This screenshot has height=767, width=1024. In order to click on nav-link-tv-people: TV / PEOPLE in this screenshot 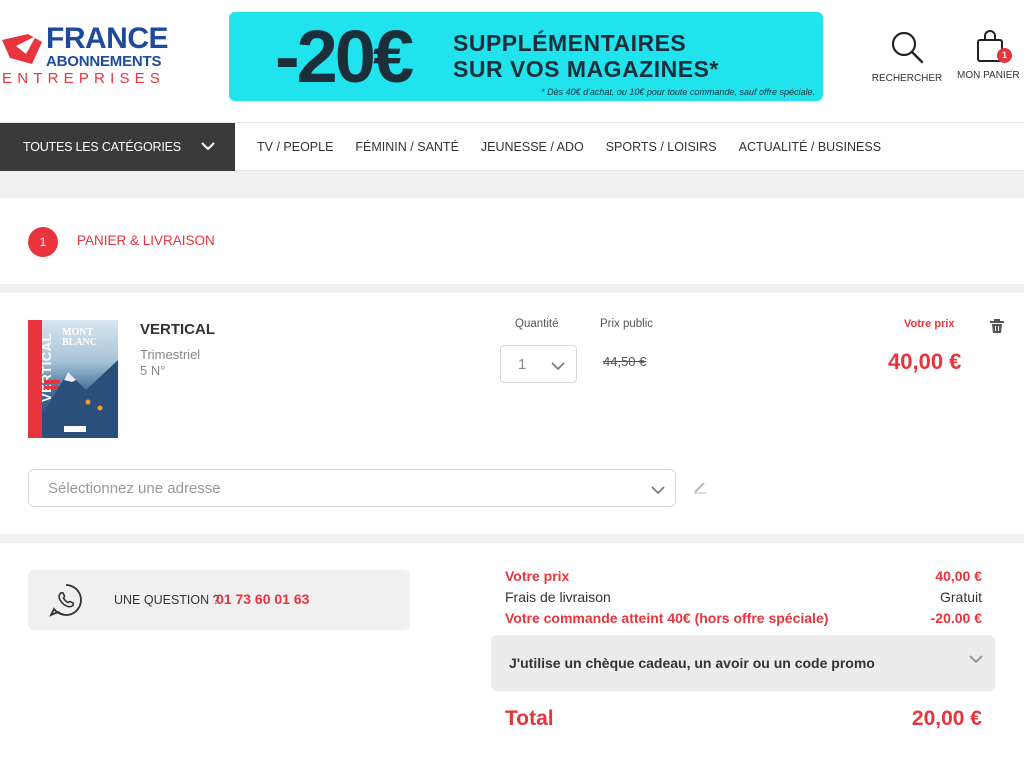, I will do `click(295, 147)`.